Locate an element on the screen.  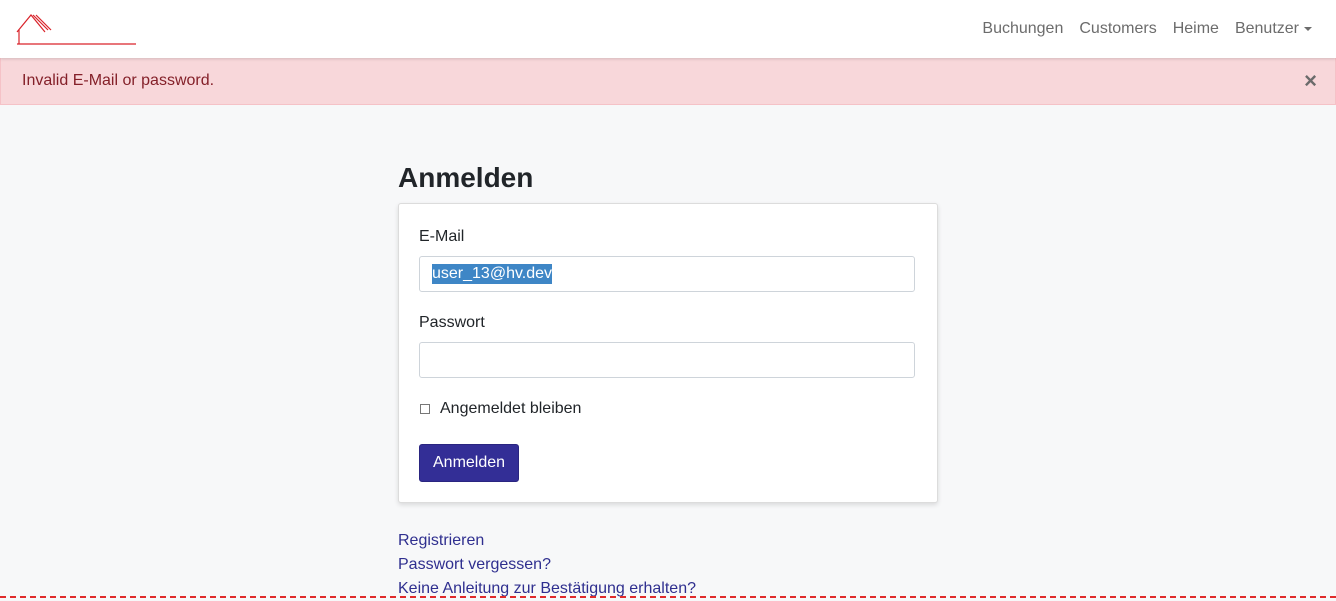
alert-message: Invalid E-Mail or password. is located at coordinates (118, 80).